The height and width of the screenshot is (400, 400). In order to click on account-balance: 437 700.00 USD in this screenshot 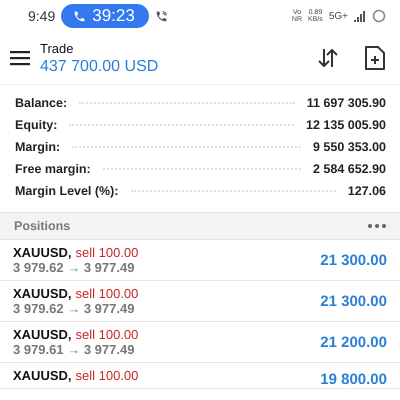, I will do `click(100, 67)`.